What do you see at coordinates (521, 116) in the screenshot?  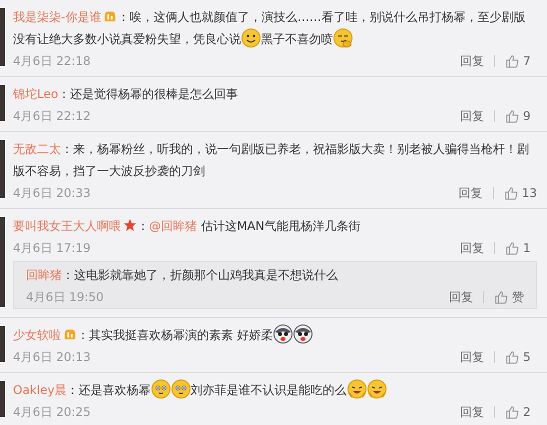 I see `like-button: 9` at bounding box center [521, 116].